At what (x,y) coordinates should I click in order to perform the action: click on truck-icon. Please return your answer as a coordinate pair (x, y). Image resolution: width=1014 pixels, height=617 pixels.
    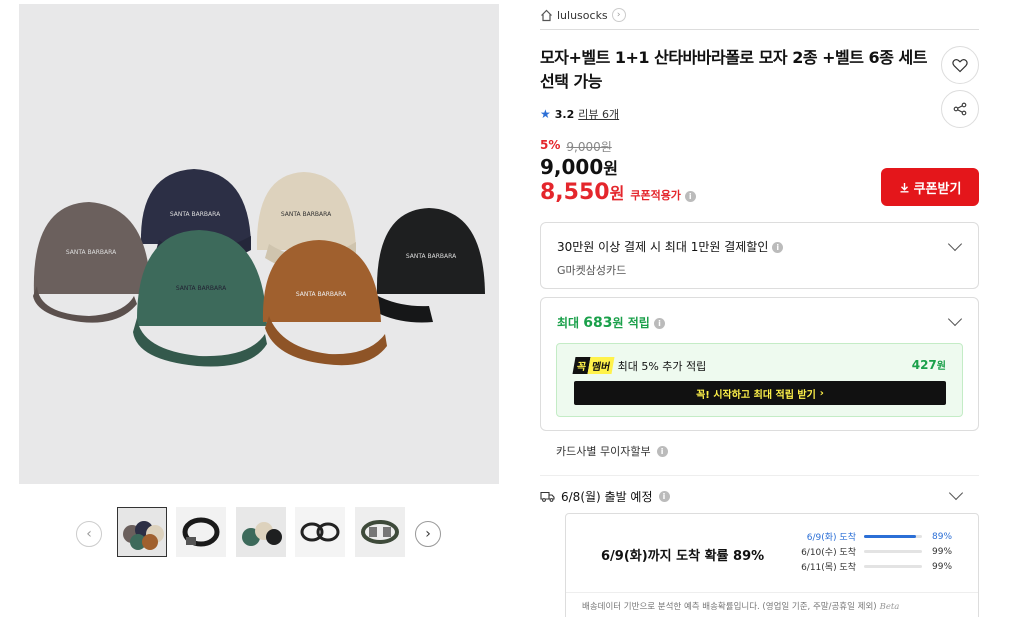
    Looking at the image, I should click on (547, 496).